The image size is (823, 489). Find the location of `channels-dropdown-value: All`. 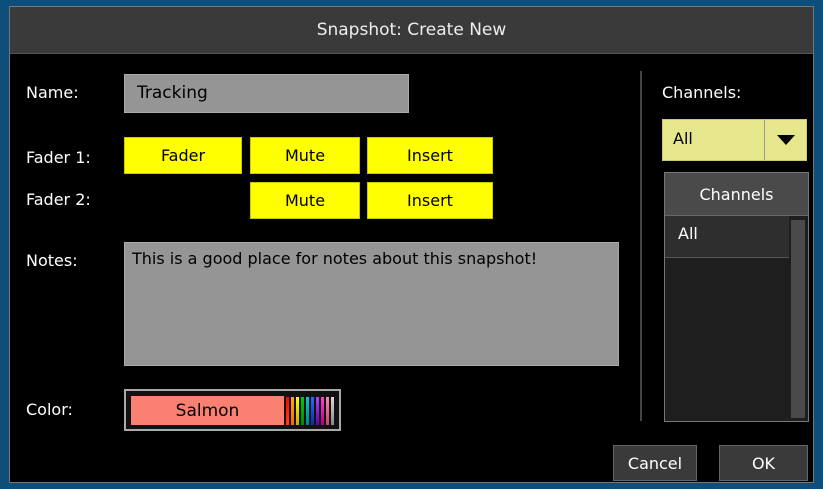

channels-dropdown-value: All is located at coordinates (683, 138).